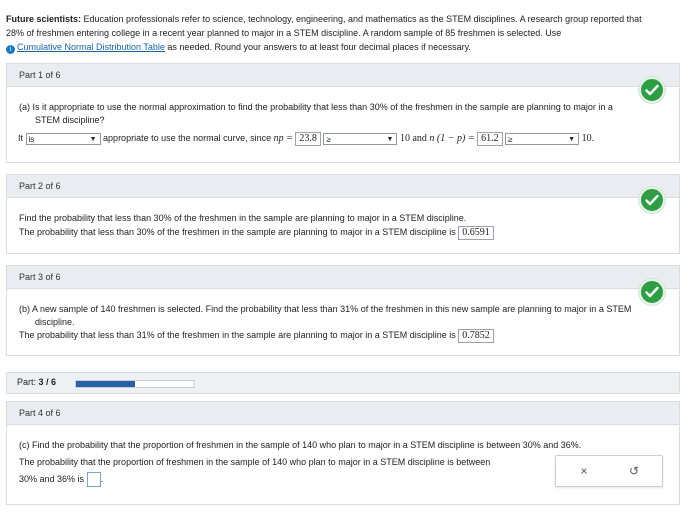  What do you see at coordinates (283, 138) in the screenshot?
I see `np-label: np =` at bounding box center [283, 138].